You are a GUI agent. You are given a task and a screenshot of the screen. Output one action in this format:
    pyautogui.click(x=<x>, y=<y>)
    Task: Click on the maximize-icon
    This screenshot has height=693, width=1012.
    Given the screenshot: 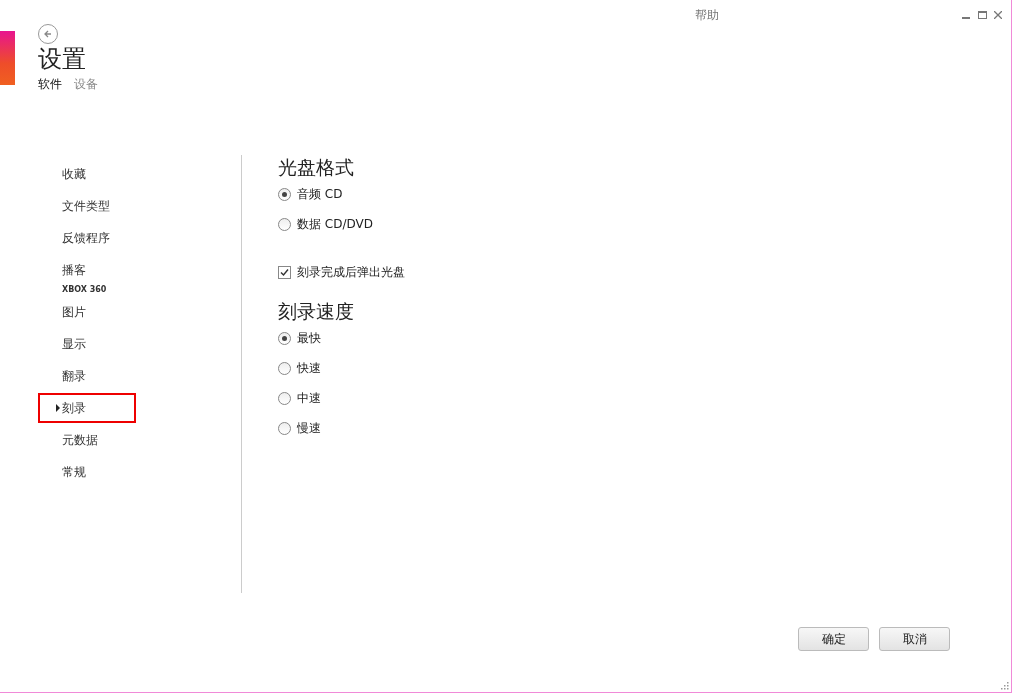 What is the action you would take?
    pyautogui.click(x=982, y=15)
    